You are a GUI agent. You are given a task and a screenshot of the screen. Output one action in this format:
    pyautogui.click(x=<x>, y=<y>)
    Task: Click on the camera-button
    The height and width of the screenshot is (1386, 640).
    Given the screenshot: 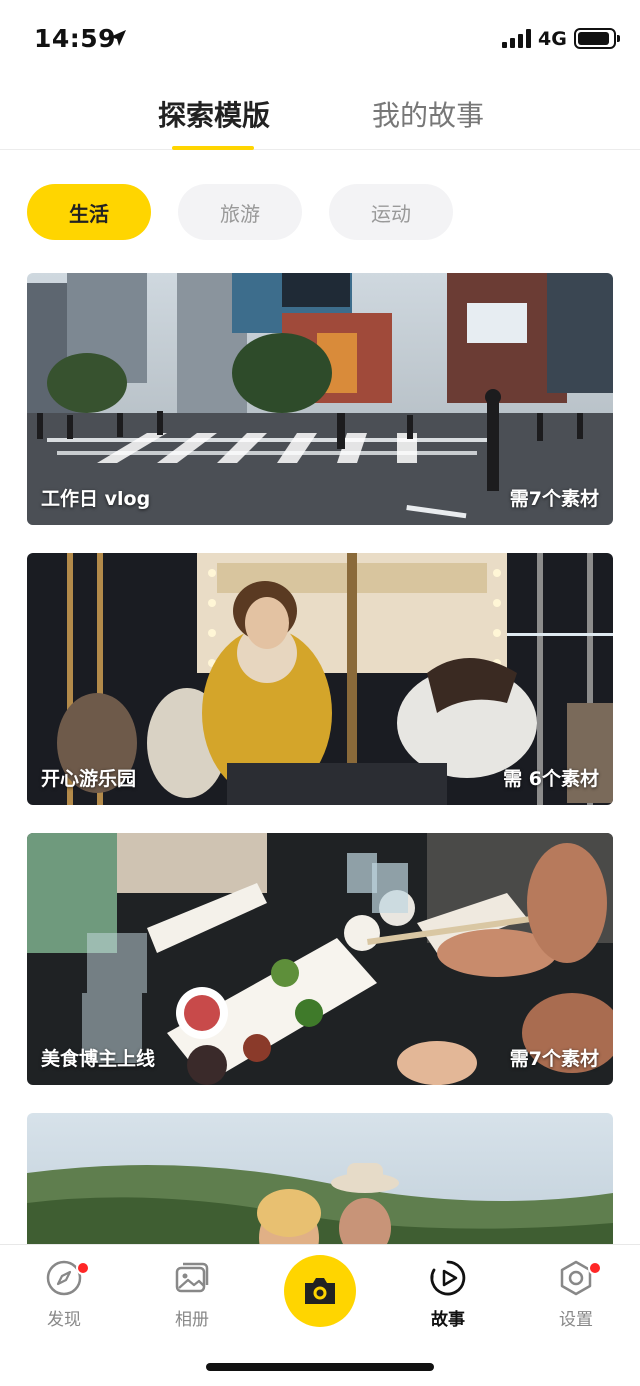 What is the action you would take?
    pyautogui.click(x=320, y=1291)
    